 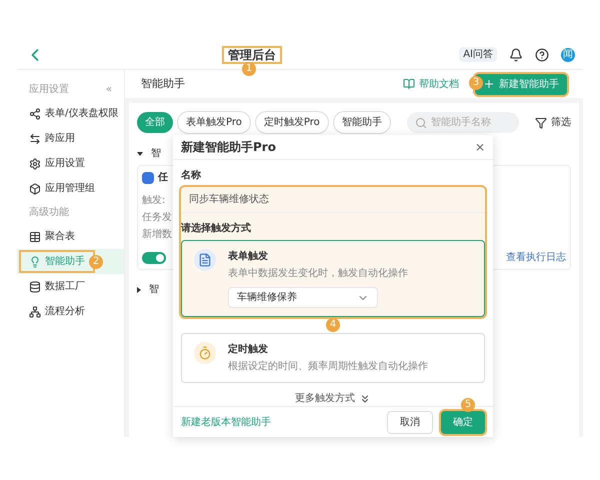 I want to click on sidebar-item: 跨应用, so click(x=52, y=138).